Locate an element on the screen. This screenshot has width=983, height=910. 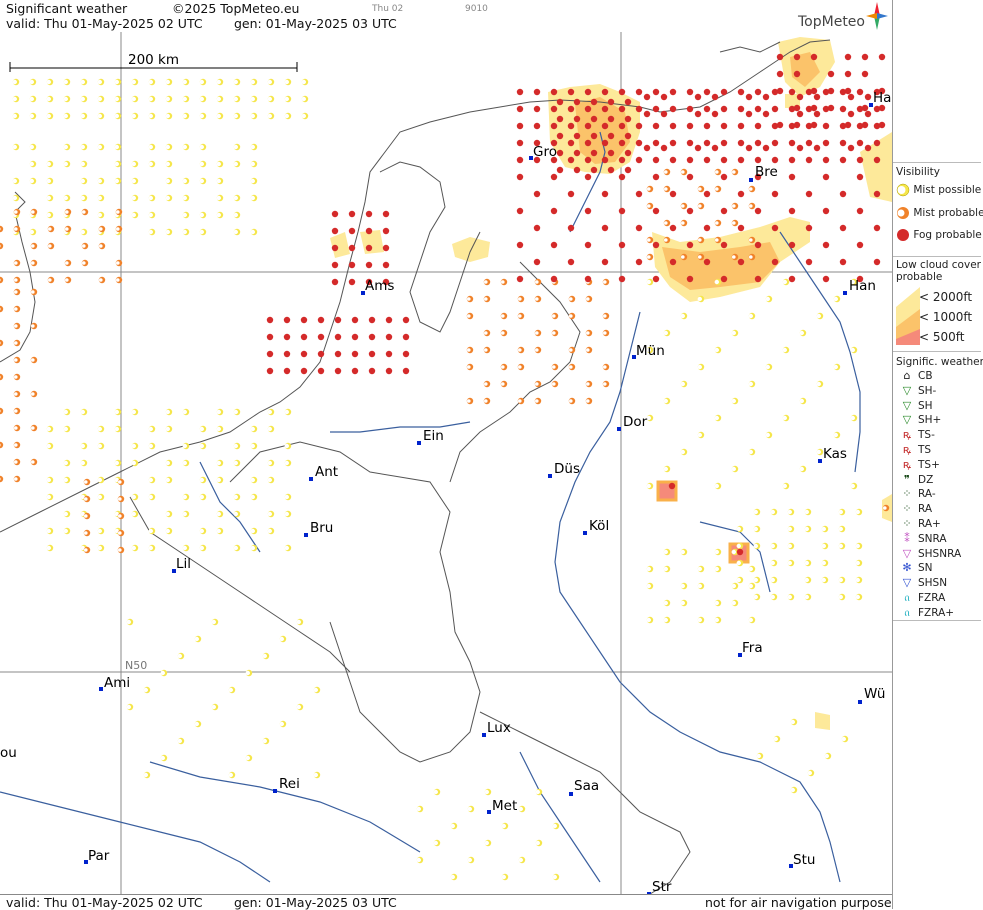
legend-rain-light: ⁘ RA- is located at coordinates (915, 494).